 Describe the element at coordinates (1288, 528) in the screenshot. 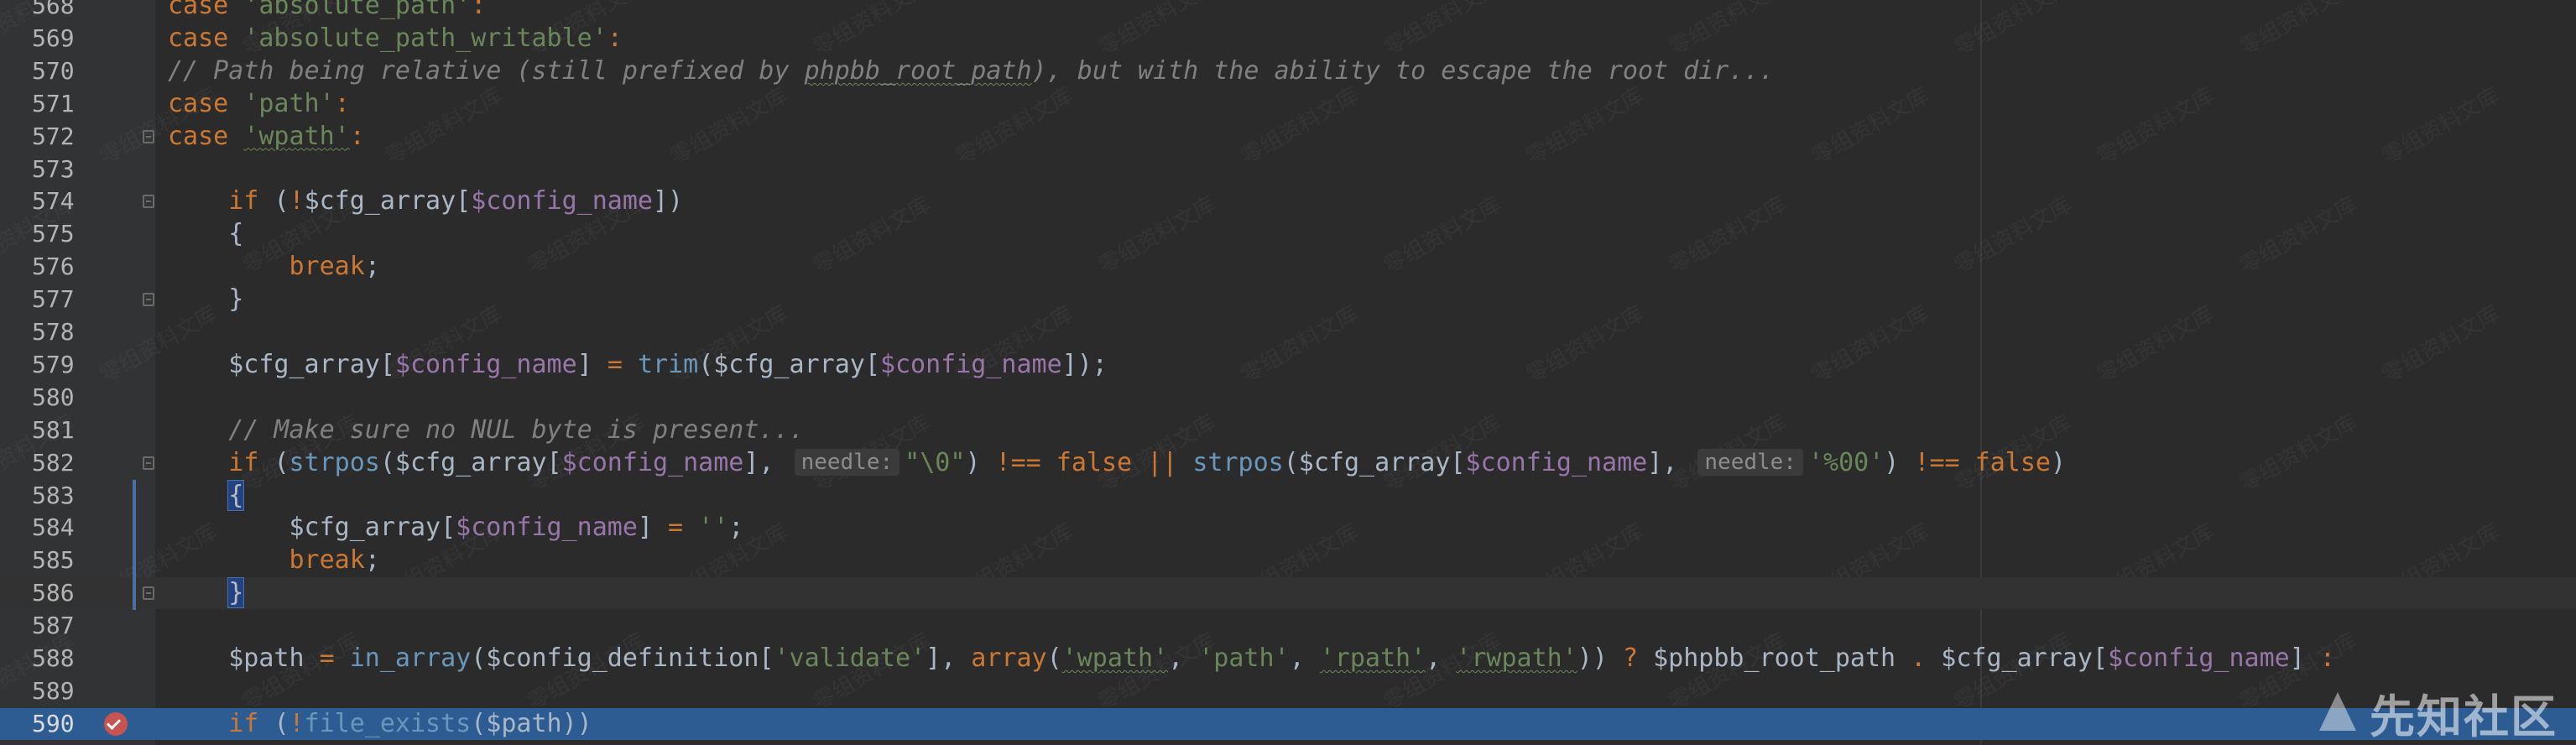

I see `code-line-584: 584 $cfg_array[$config_name] = '';` at that location.